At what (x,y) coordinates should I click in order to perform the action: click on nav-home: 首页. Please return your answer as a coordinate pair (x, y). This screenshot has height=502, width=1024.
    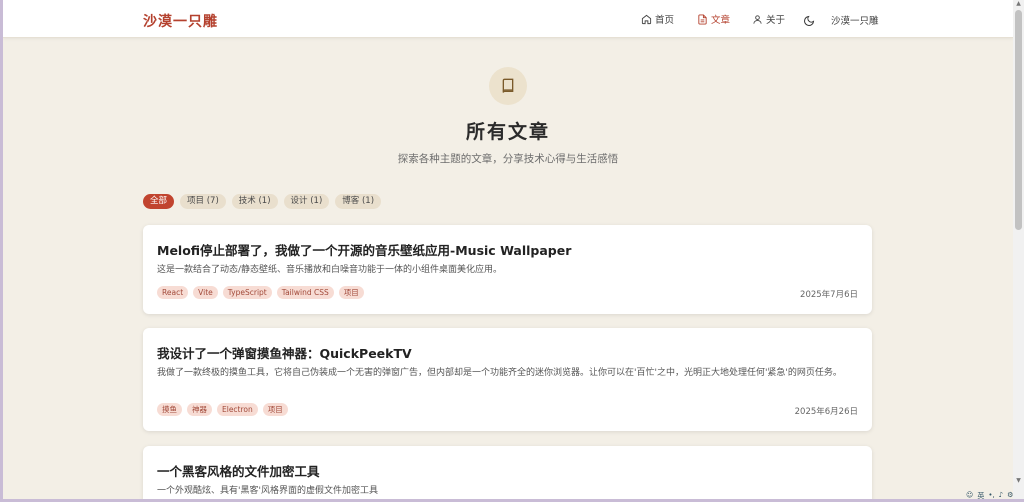
    Looking at the image, I should click on (657, 19).